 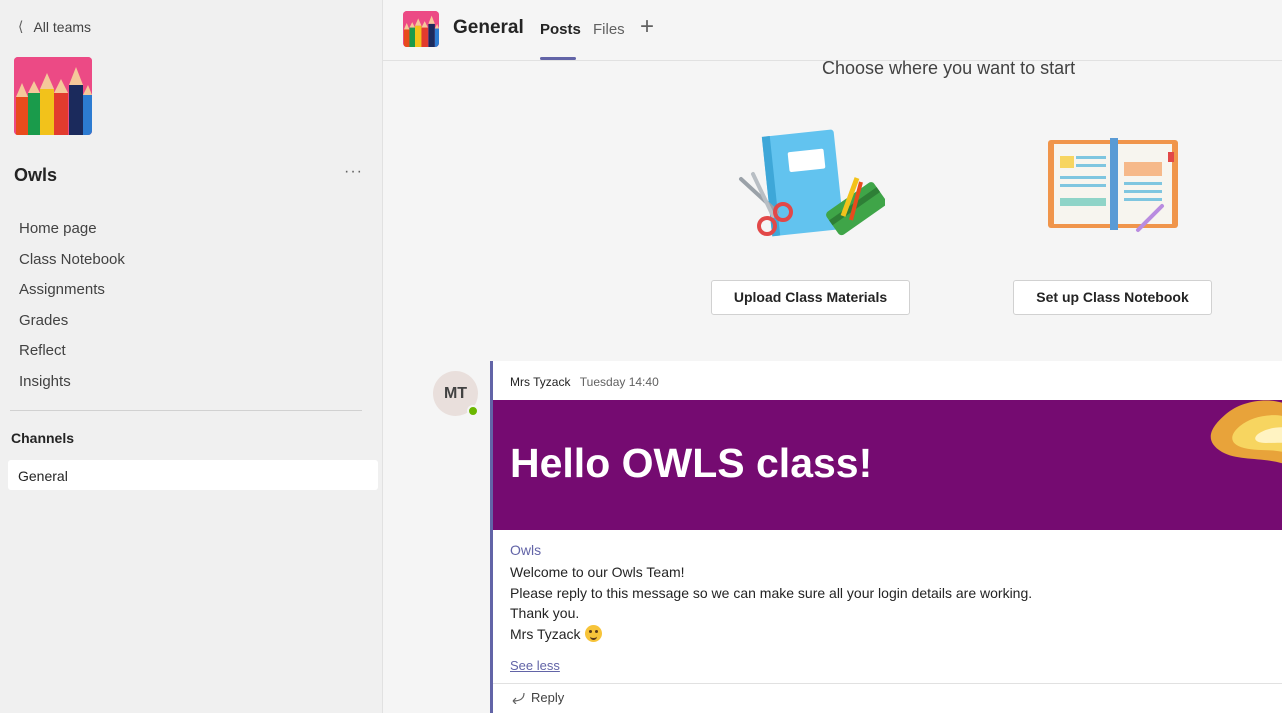 I want to click on banner-heading: Hello OWLS class!, so click(x=691, y=463).